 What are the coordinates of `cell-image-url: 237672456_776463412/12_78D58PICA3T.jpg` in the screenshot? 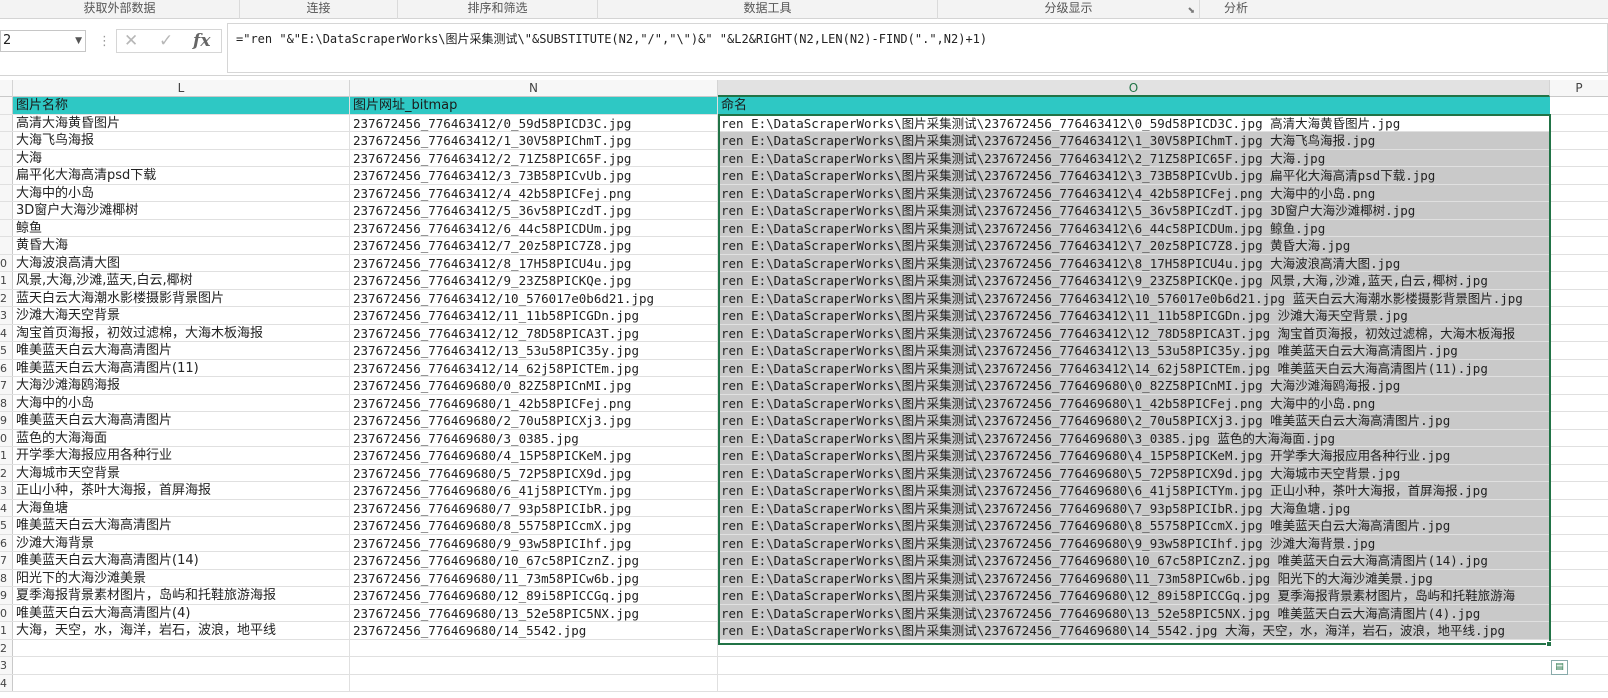 It's located at (534, 332).